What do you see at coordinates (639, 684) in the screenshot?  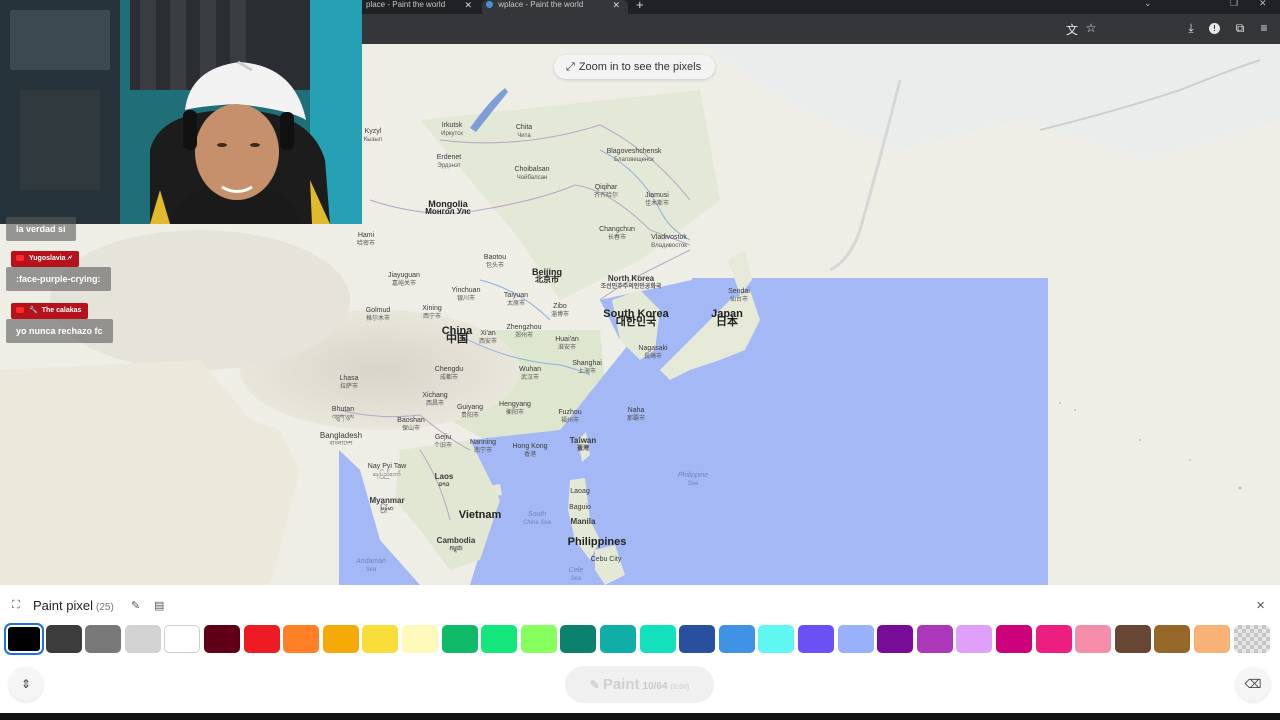 I see `paint-button: ✎ Paint 10/64 (0:00)` at bounding box center [639, 684].